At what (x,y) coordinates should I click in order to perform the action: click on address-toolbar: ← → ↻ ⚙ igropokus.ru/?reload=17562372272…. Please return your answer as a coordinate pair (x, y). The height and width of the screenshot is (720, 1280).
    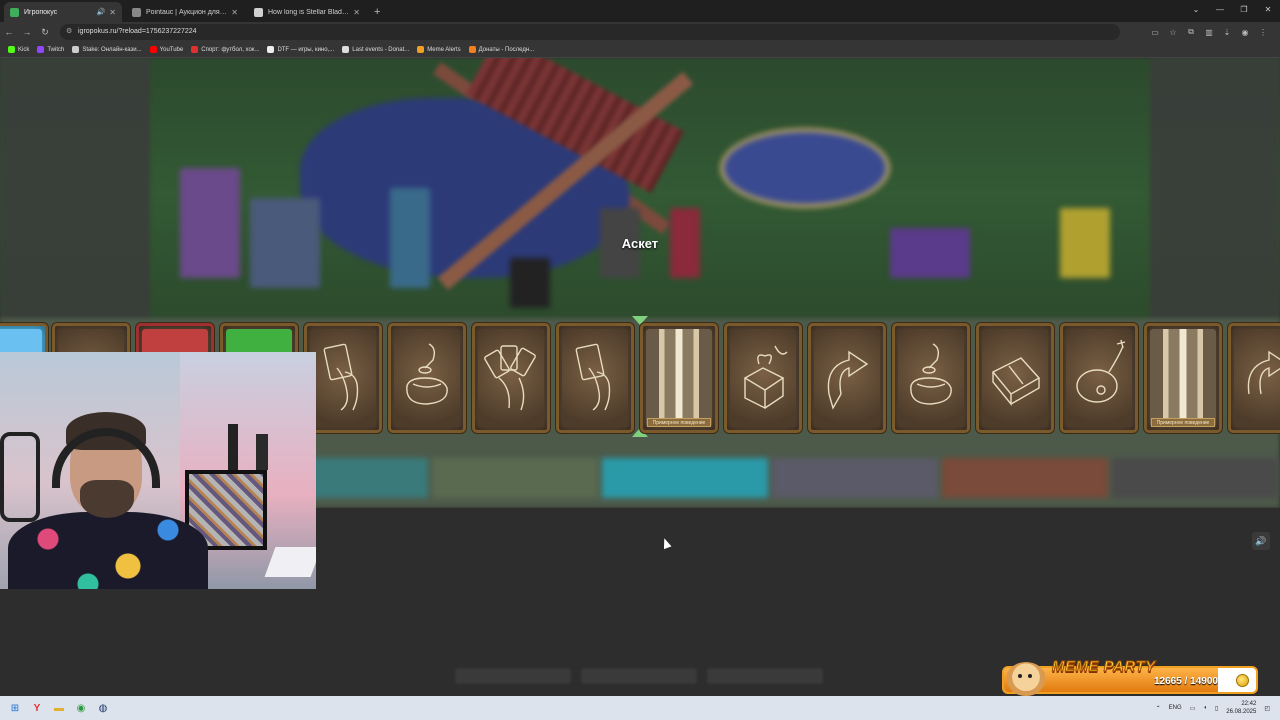
    Looking at the image, I should click on (640, 32).